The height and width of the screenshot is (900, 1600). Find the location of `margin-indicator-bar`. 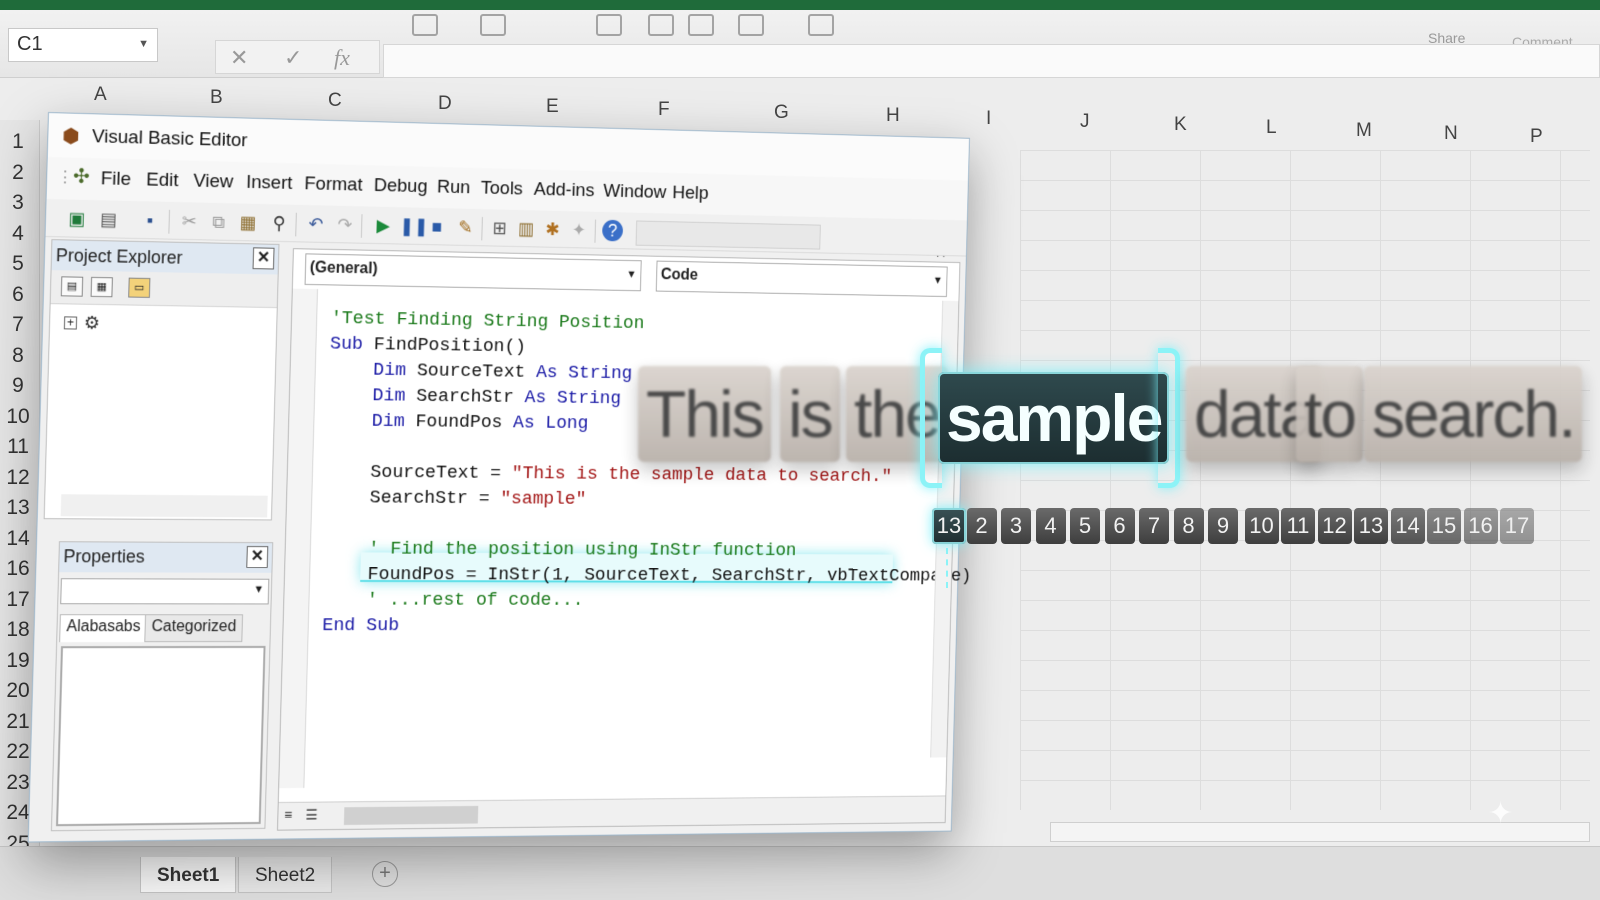

margin-indicator-bar is located at coordinates (298, 538).